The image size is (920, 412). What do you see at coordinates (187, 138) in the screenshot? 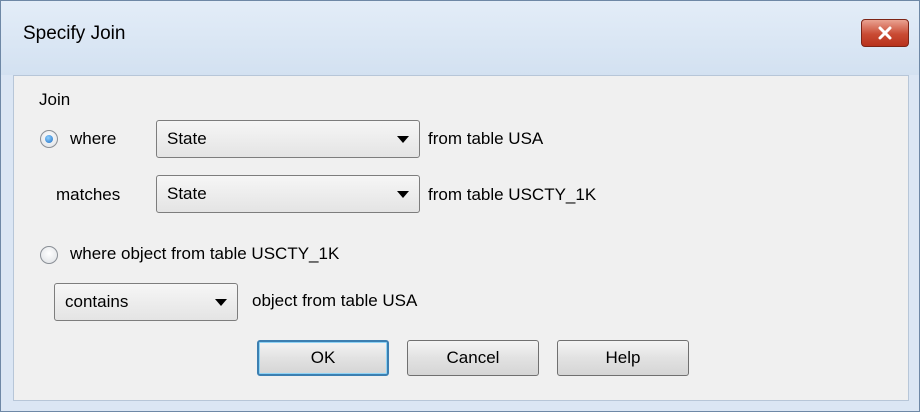
I see `where-field-value: State` at bounding box center [187, 138].